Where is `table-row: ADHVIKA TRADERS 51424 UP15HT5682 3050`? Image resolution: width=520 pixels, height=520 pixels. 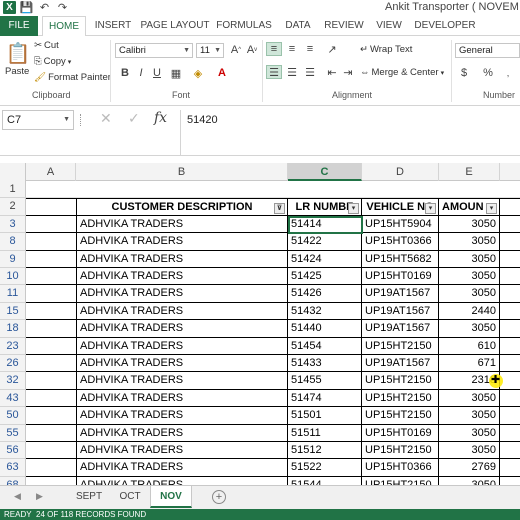 table-row: ADHVIKA TRADERS 51424 UP15HT5682 3050 is located at coordinates (273, 259).